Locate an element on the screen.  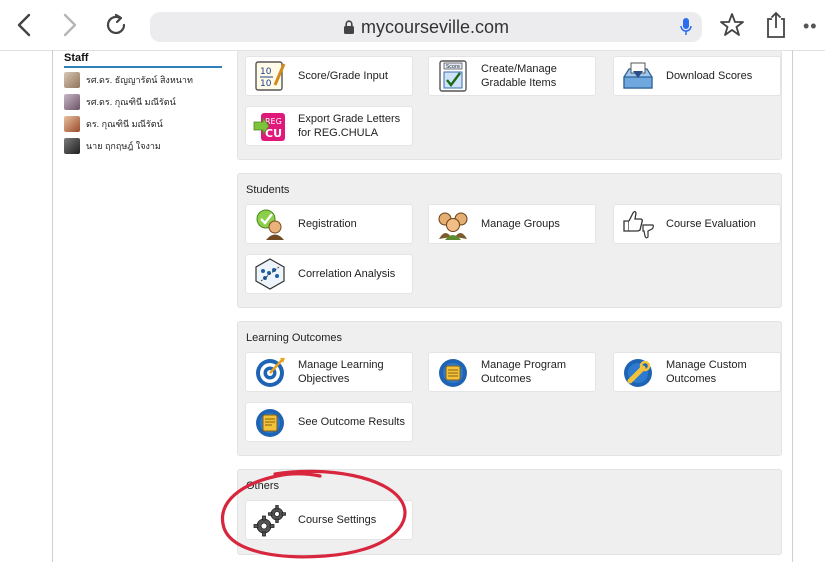
reload-button is located at coordinates (116, 25).